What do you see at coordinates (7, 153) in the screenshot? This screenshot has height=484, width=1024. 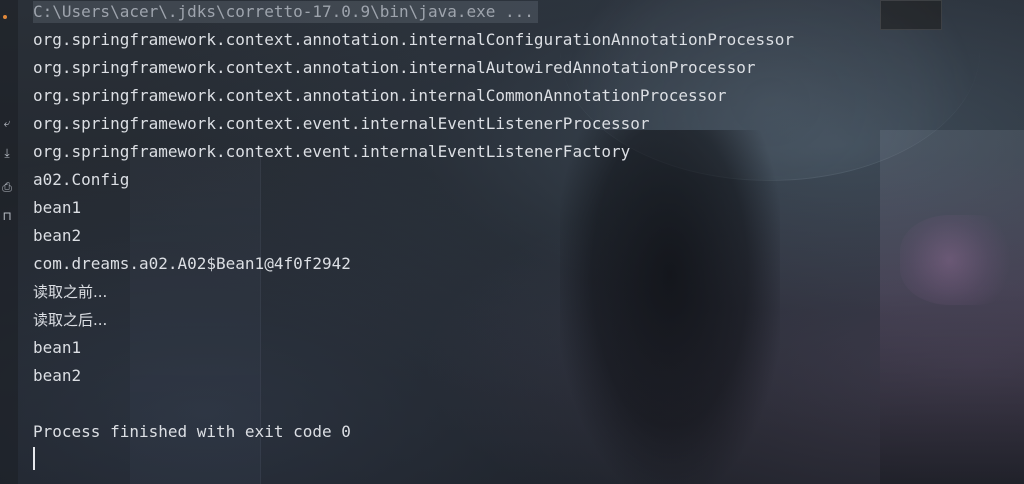 I see `scroll-to-end-icon: ⤓` at bounding box center [7, 153].